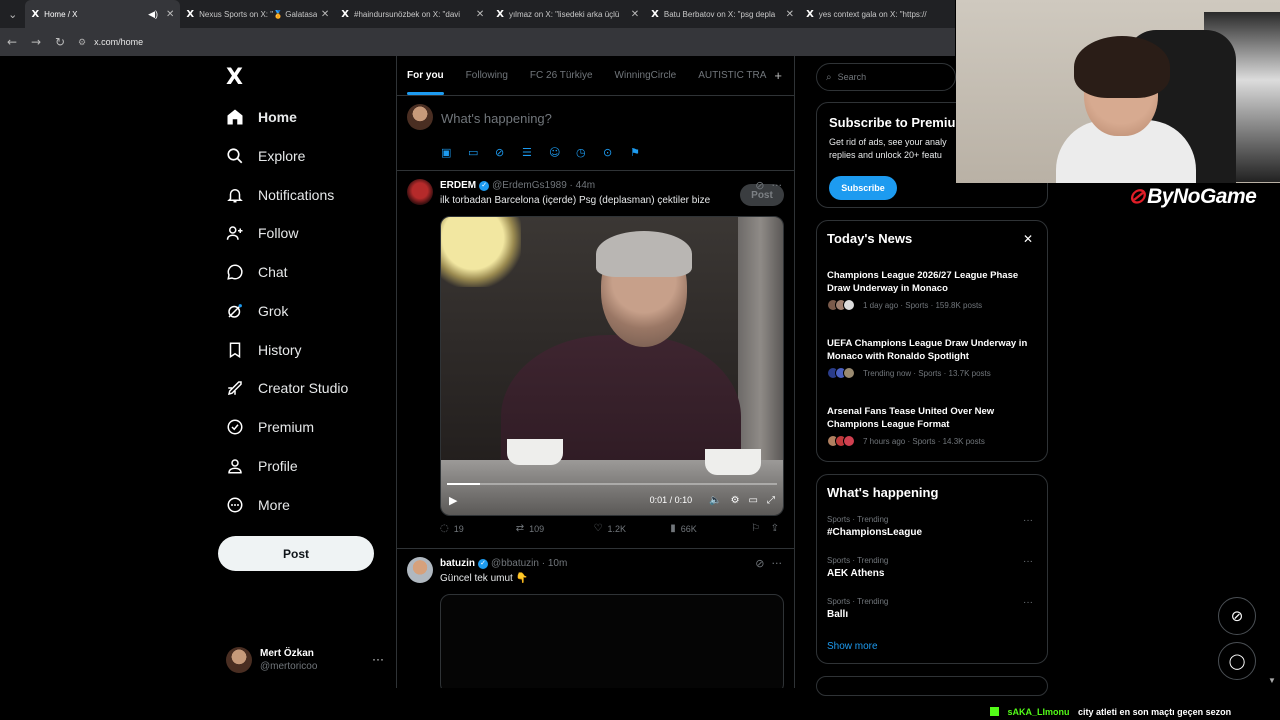 This screenshot has width=1280, height=720. What do you see at coordinates (529, 185) in the screenshot?
I see `tweet-author-handle: @ErdemGs1989` at bounding box center [529, 185].